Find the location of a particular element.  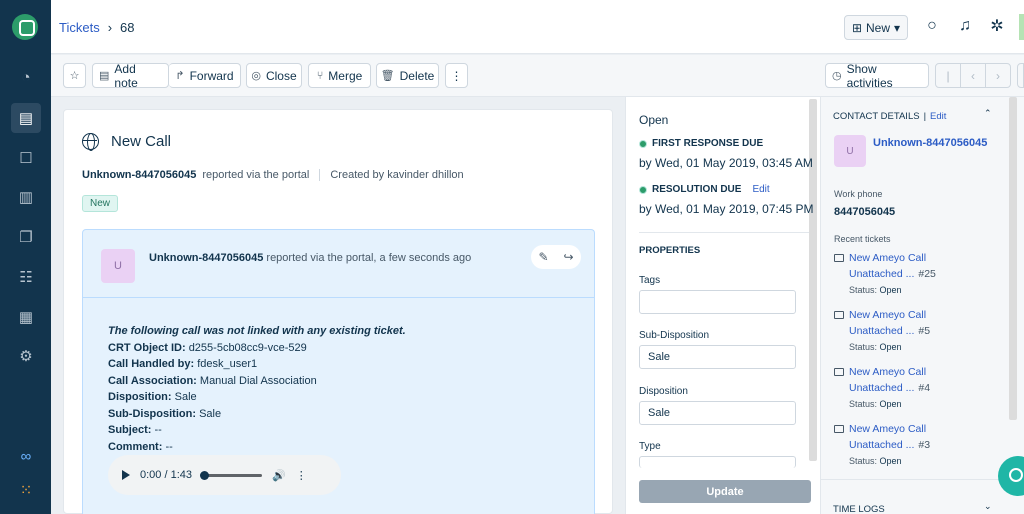

bell-icon: ♫ is located at coordinates (965, 26).